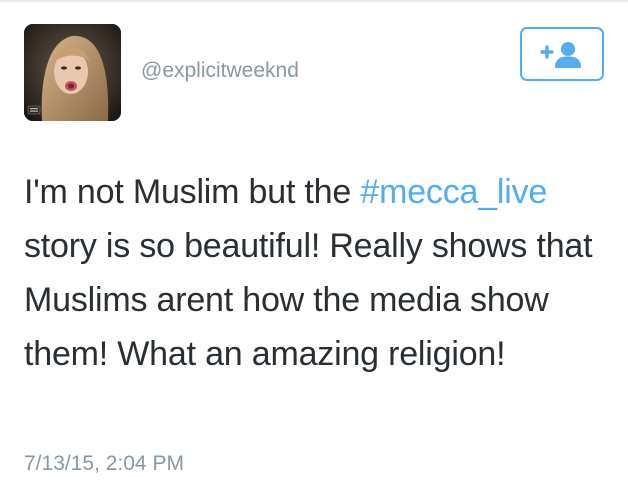  I want to click on add-user-icon, so click(560, 55).